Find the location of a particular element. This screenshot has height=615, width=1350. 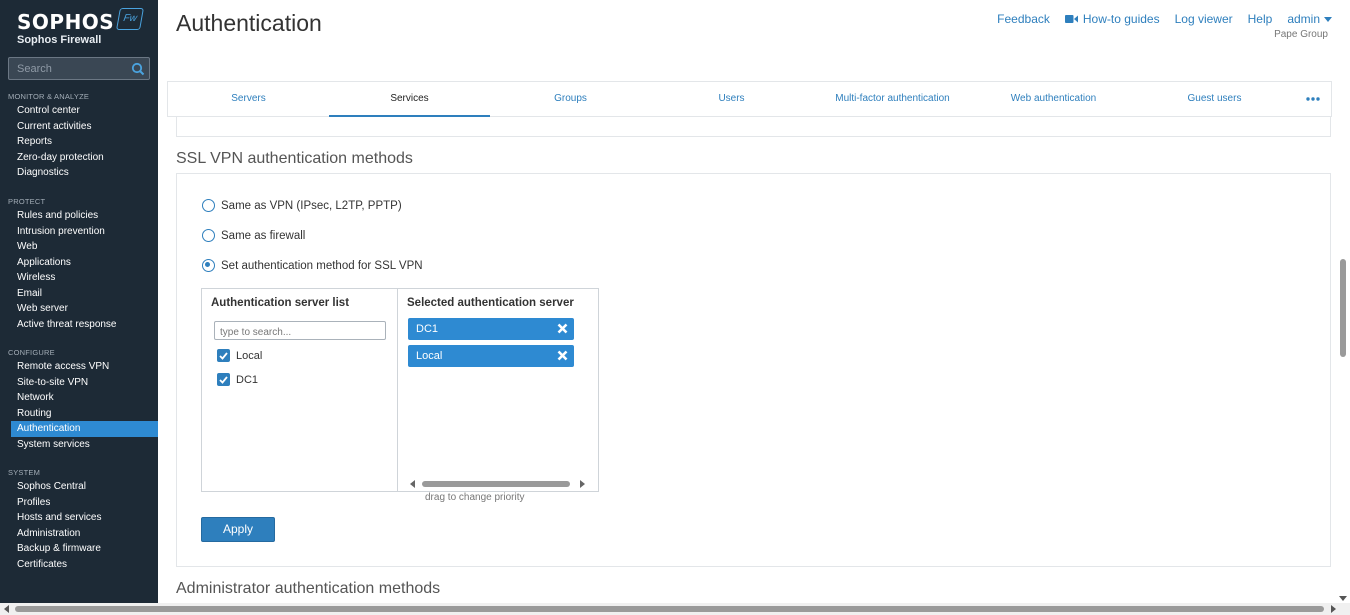

scrollbar-thumb is located at coordinates (496, 484).